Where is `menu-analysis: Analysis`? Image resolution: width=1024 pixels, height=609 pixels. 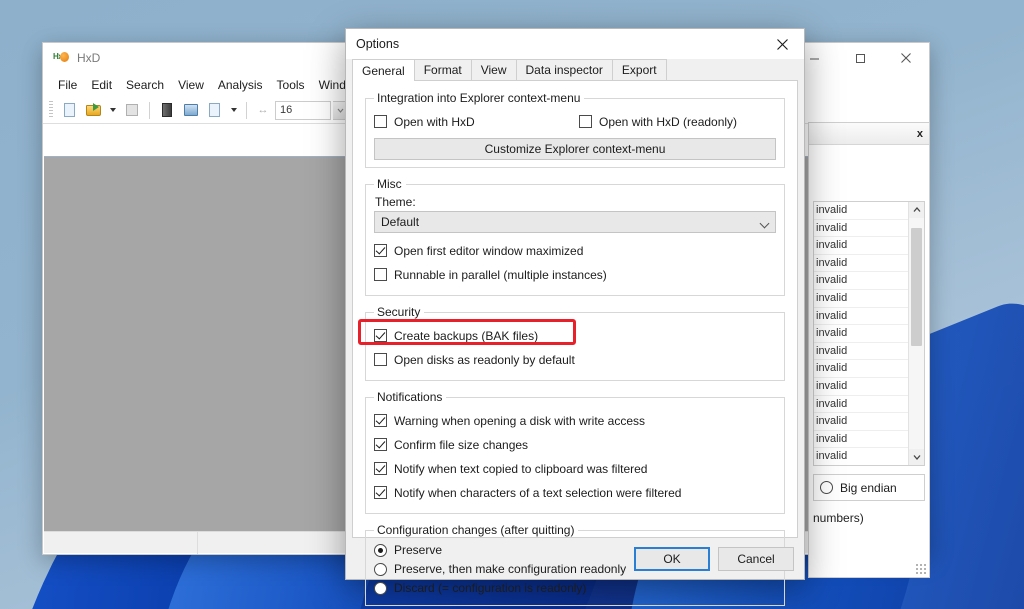 menu-analysis: Analysis is located at coordinates (240, 85).